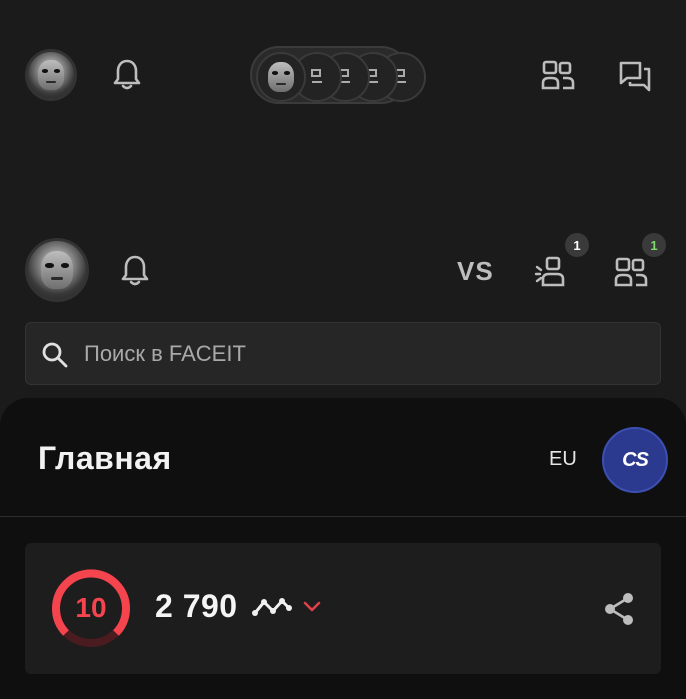 The height and width of the screenshot is (699, 686). What do you see at coordinates (272, 607) in the screenshot?
I see `elo-trend-icon` at bounding box center [272, 607].